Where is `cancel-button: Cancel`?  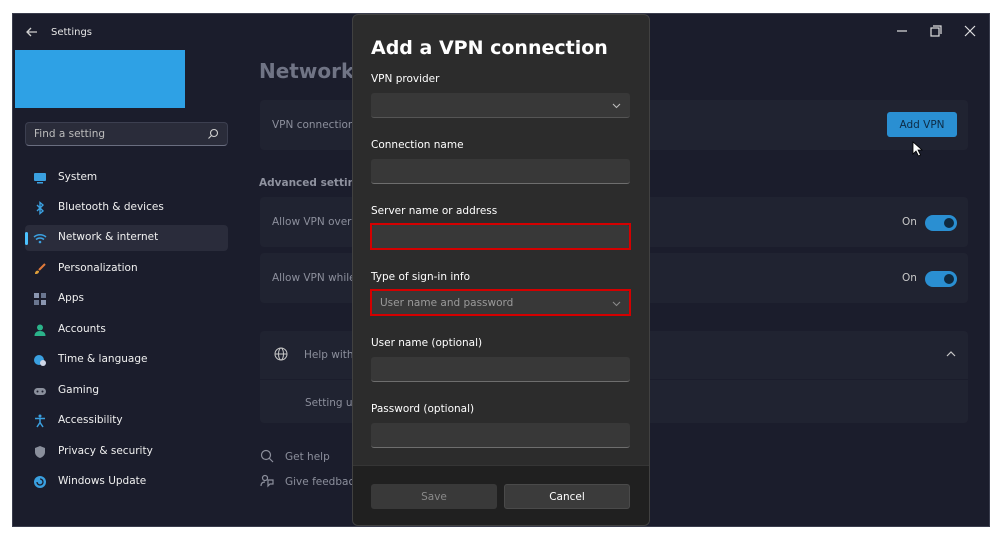 cancel-button: Cancel is located at coordinates (567, 496).